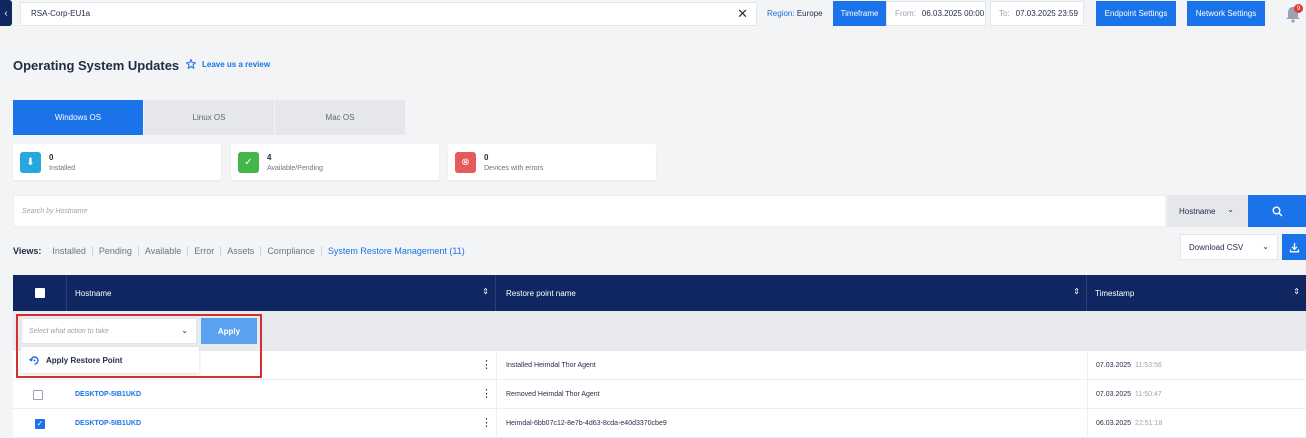  I want to click on column-restore-point: Restore point name ⇕, so click(791, 293).